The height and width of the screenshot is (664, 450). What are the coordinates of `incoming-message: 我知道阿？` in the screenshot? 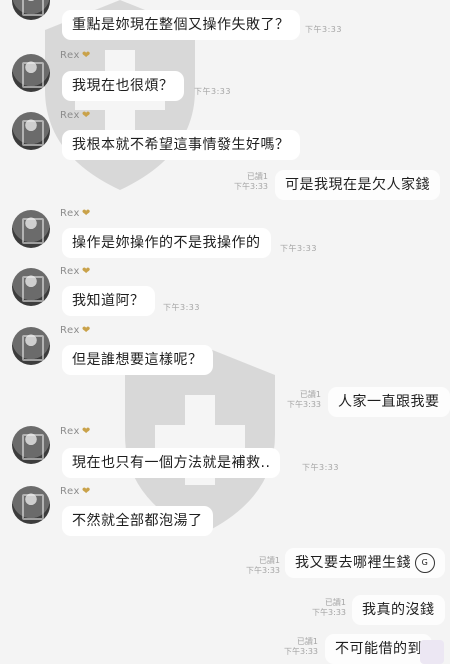 It's located at (108, 301).